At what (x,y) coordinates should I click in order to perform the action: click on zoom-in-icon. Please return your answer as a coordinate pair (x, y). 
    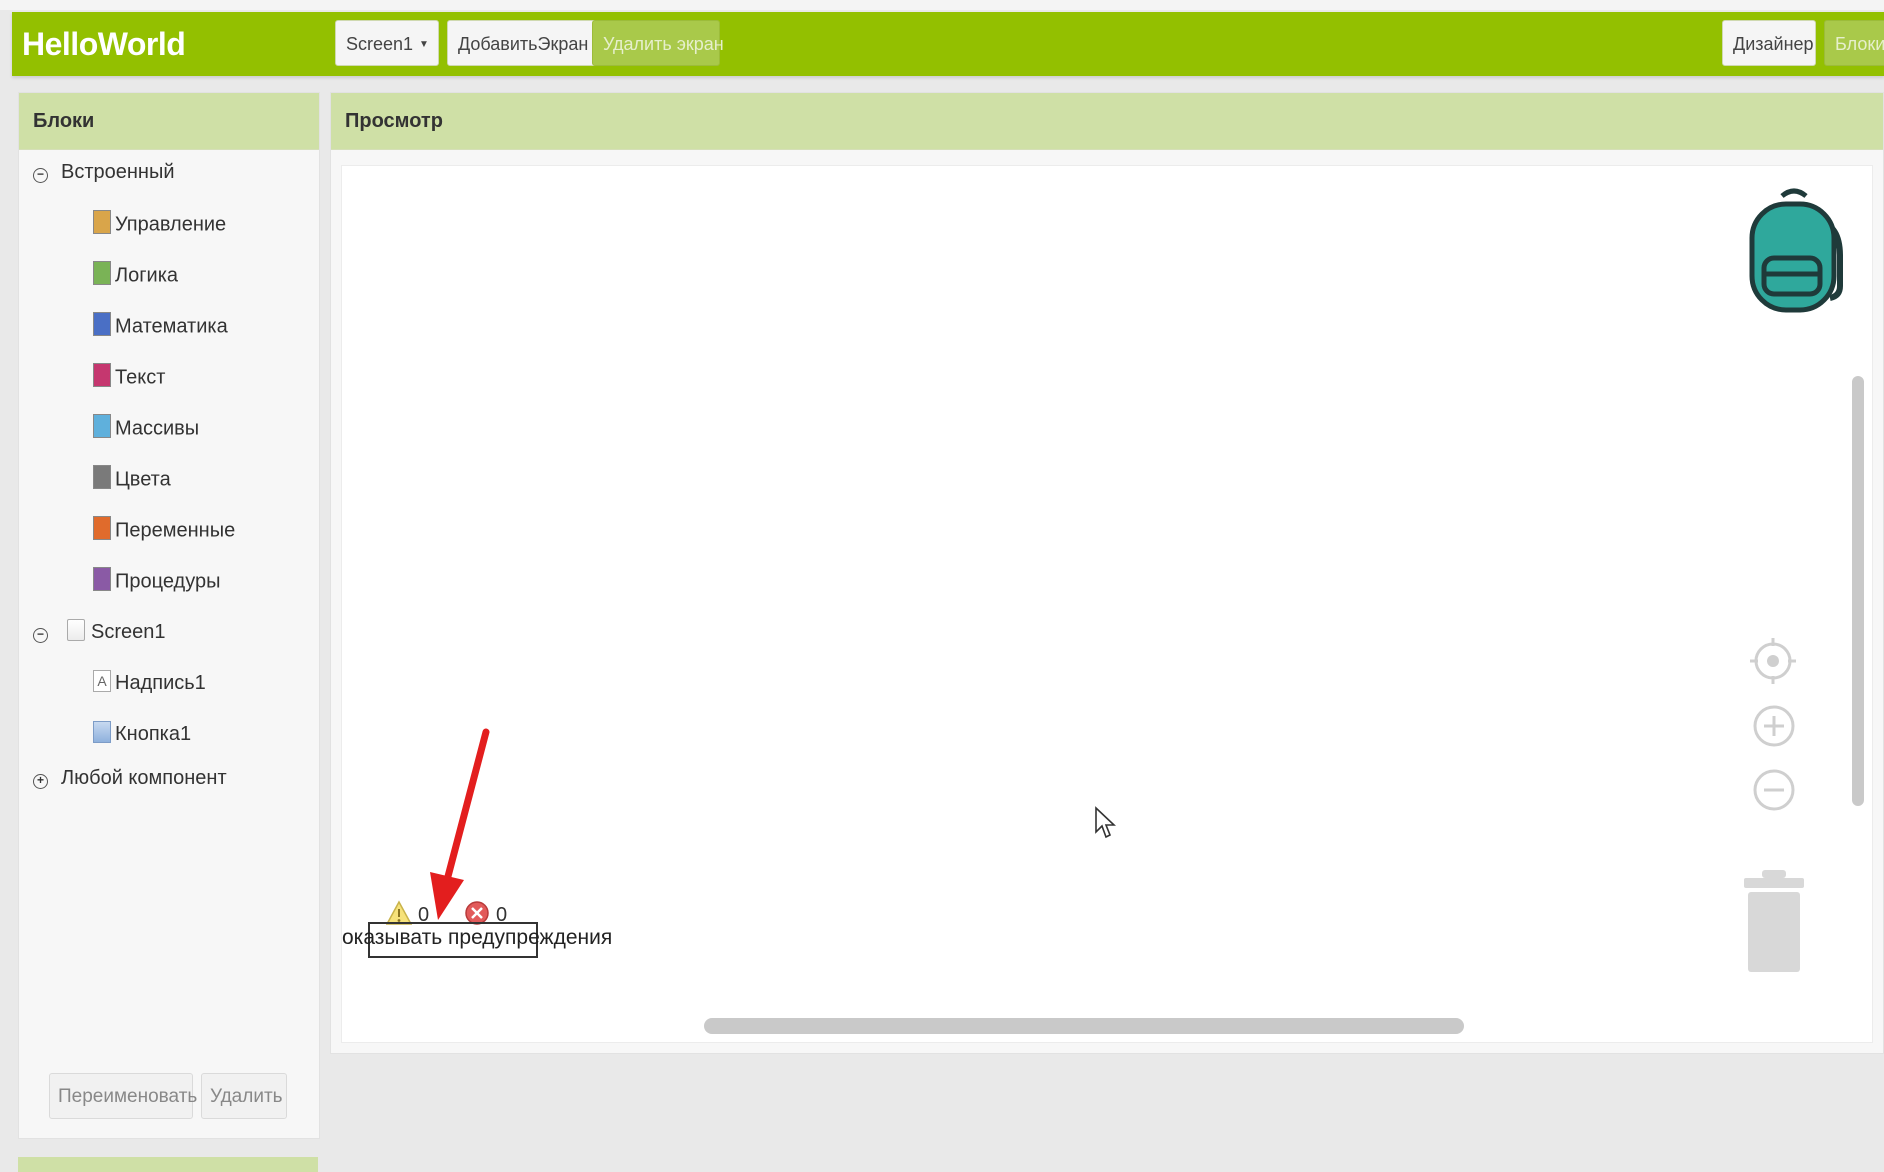
    Looking at the image, I should click on (1774, 726).